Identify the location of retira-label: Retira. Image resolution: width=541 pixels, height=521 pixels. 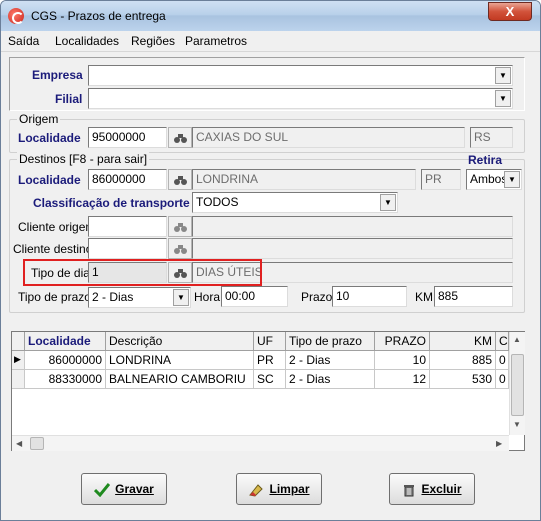
(485, 160).